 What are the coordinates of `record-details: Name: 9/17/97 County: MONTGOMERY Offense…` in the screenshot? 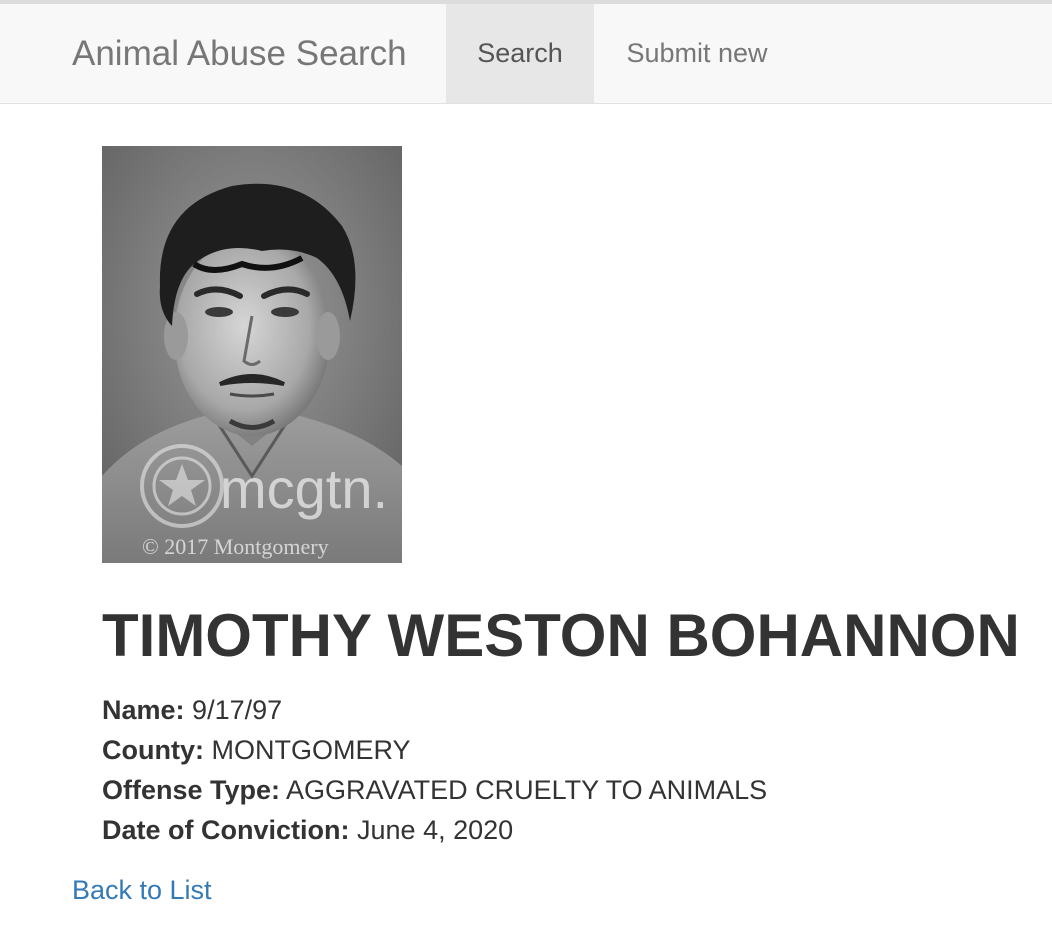 It's located at (434, 770).